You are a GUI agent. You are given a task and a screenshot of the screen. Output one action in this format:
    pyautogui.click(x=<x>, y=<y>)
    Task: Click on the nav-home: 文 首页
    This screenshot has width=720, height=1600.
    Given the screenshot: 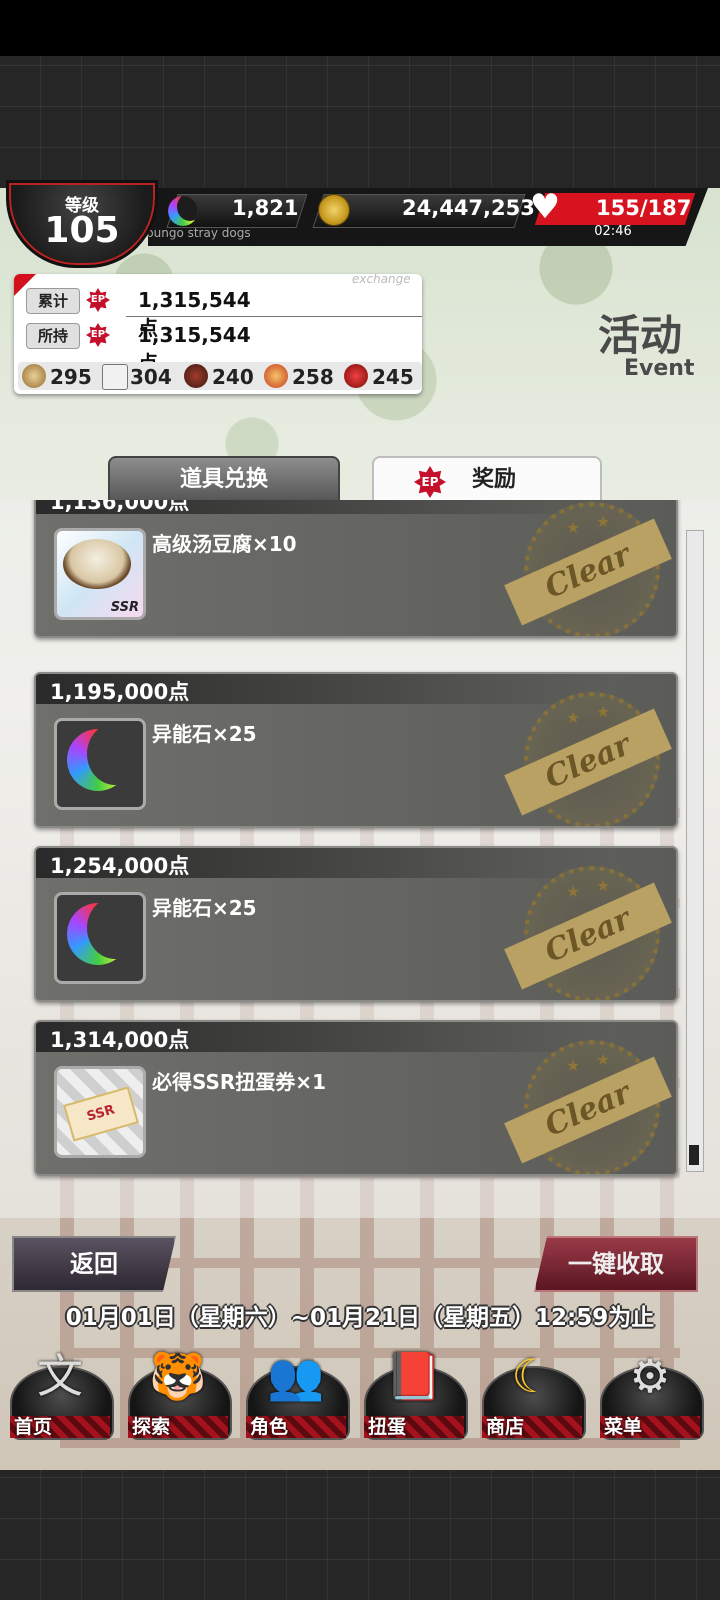 What is the action you would take?
    pyautogui.click(x=61, y=1393)
    